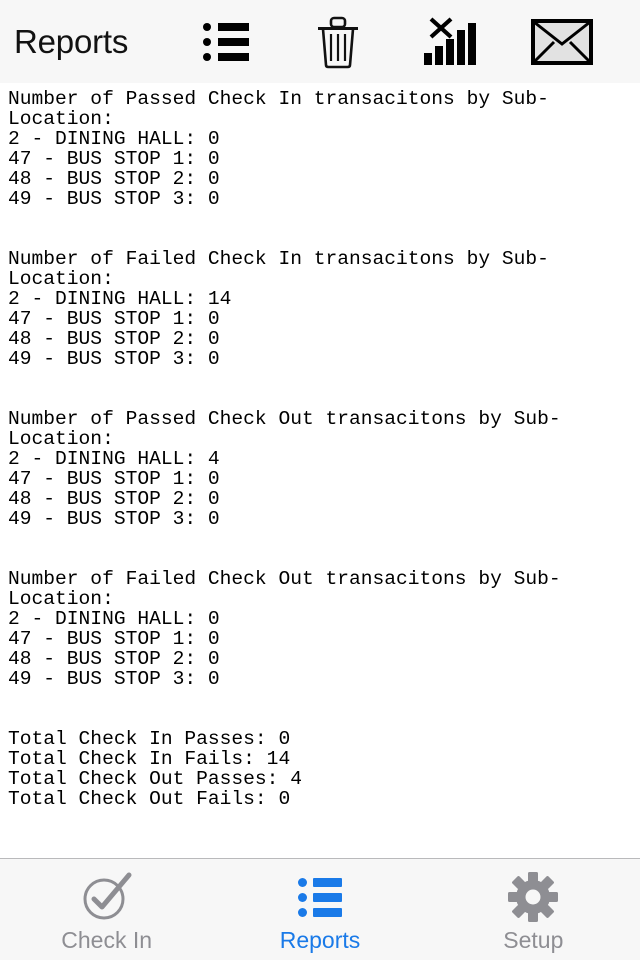 This screenshot has width=640, height=960. I want to click on envelope-icon, so click(562, 41).